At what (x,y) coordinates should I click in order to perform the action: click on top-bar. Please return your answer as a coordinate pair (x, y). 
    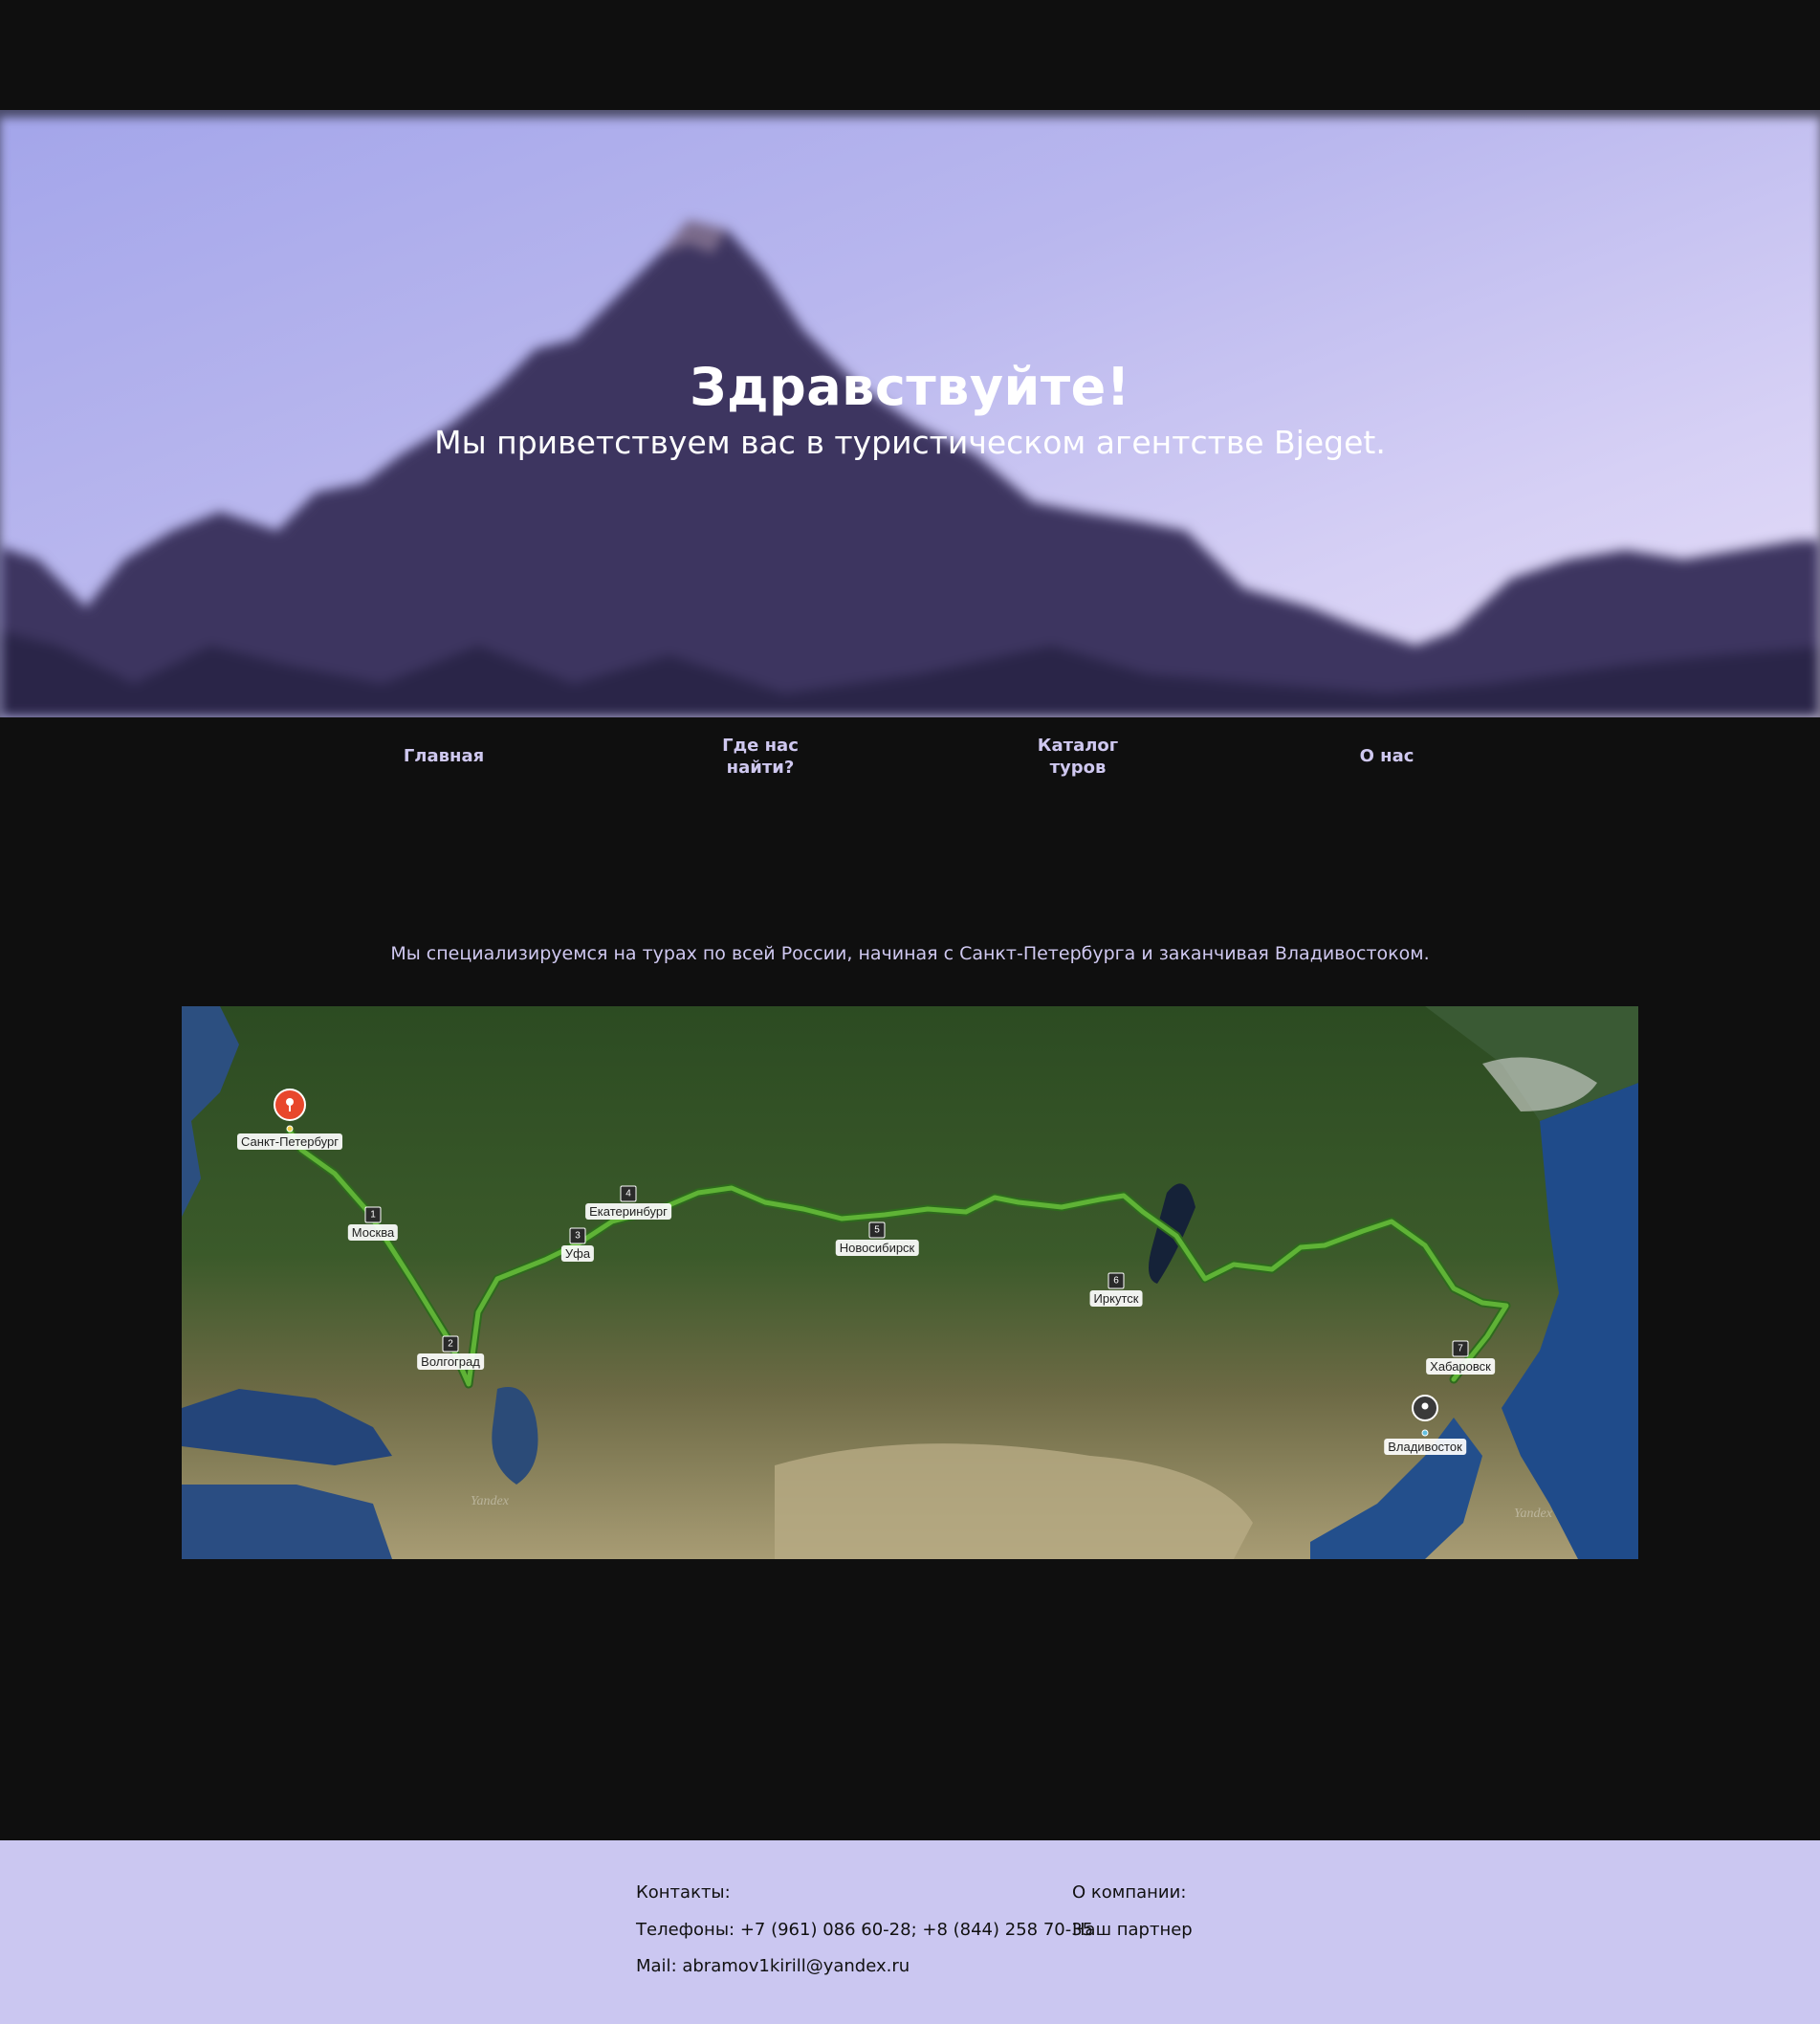
    Looking at the image, I should click on (910, 55).